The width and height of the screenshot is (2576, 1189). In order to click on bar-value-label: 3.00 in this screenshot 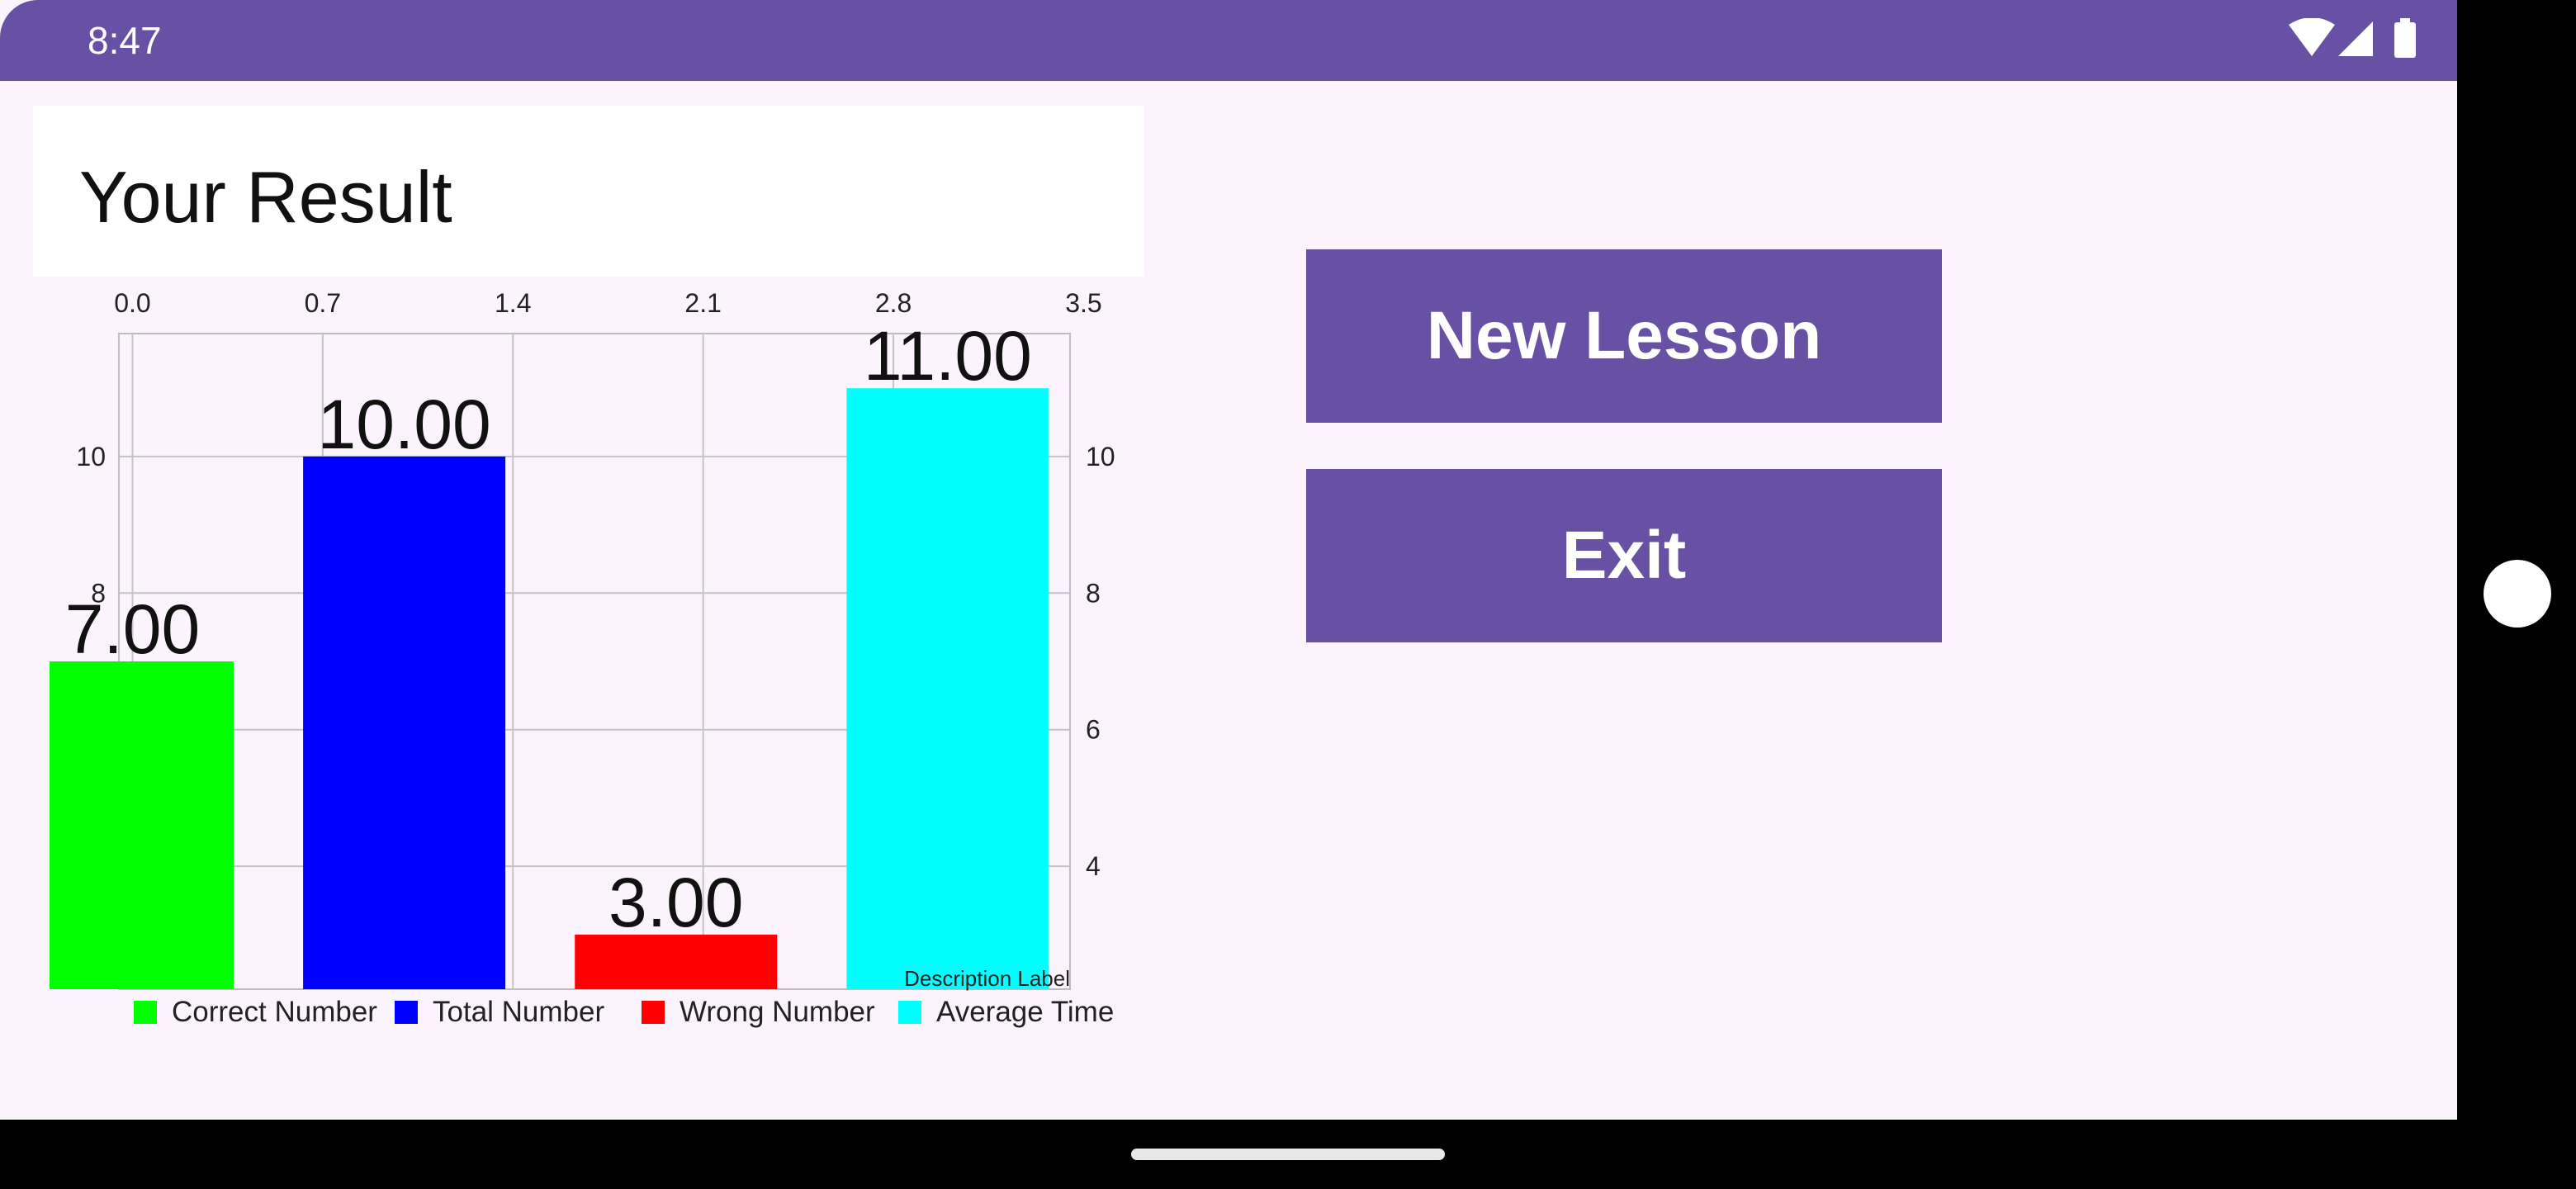, I will do `click(676, 902)`.